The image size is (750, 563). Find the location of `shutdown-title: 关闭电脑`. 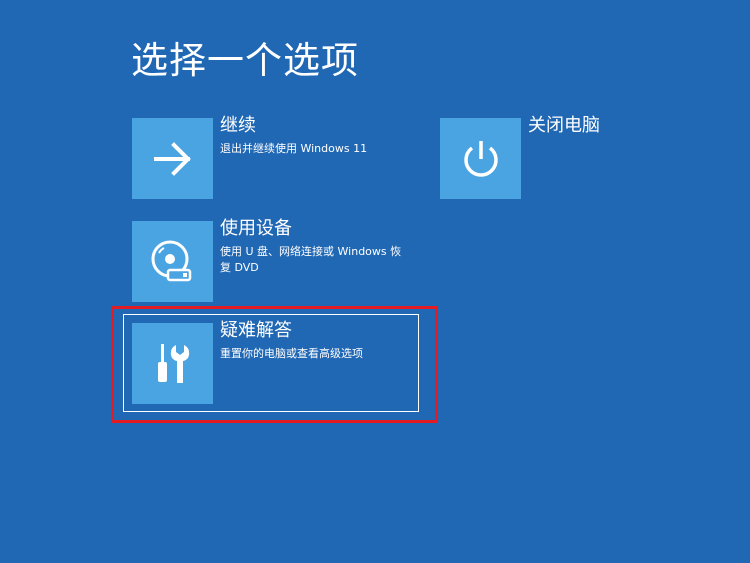

shutdown-title: 关闭电脑 is located at coordinates (564, 125).